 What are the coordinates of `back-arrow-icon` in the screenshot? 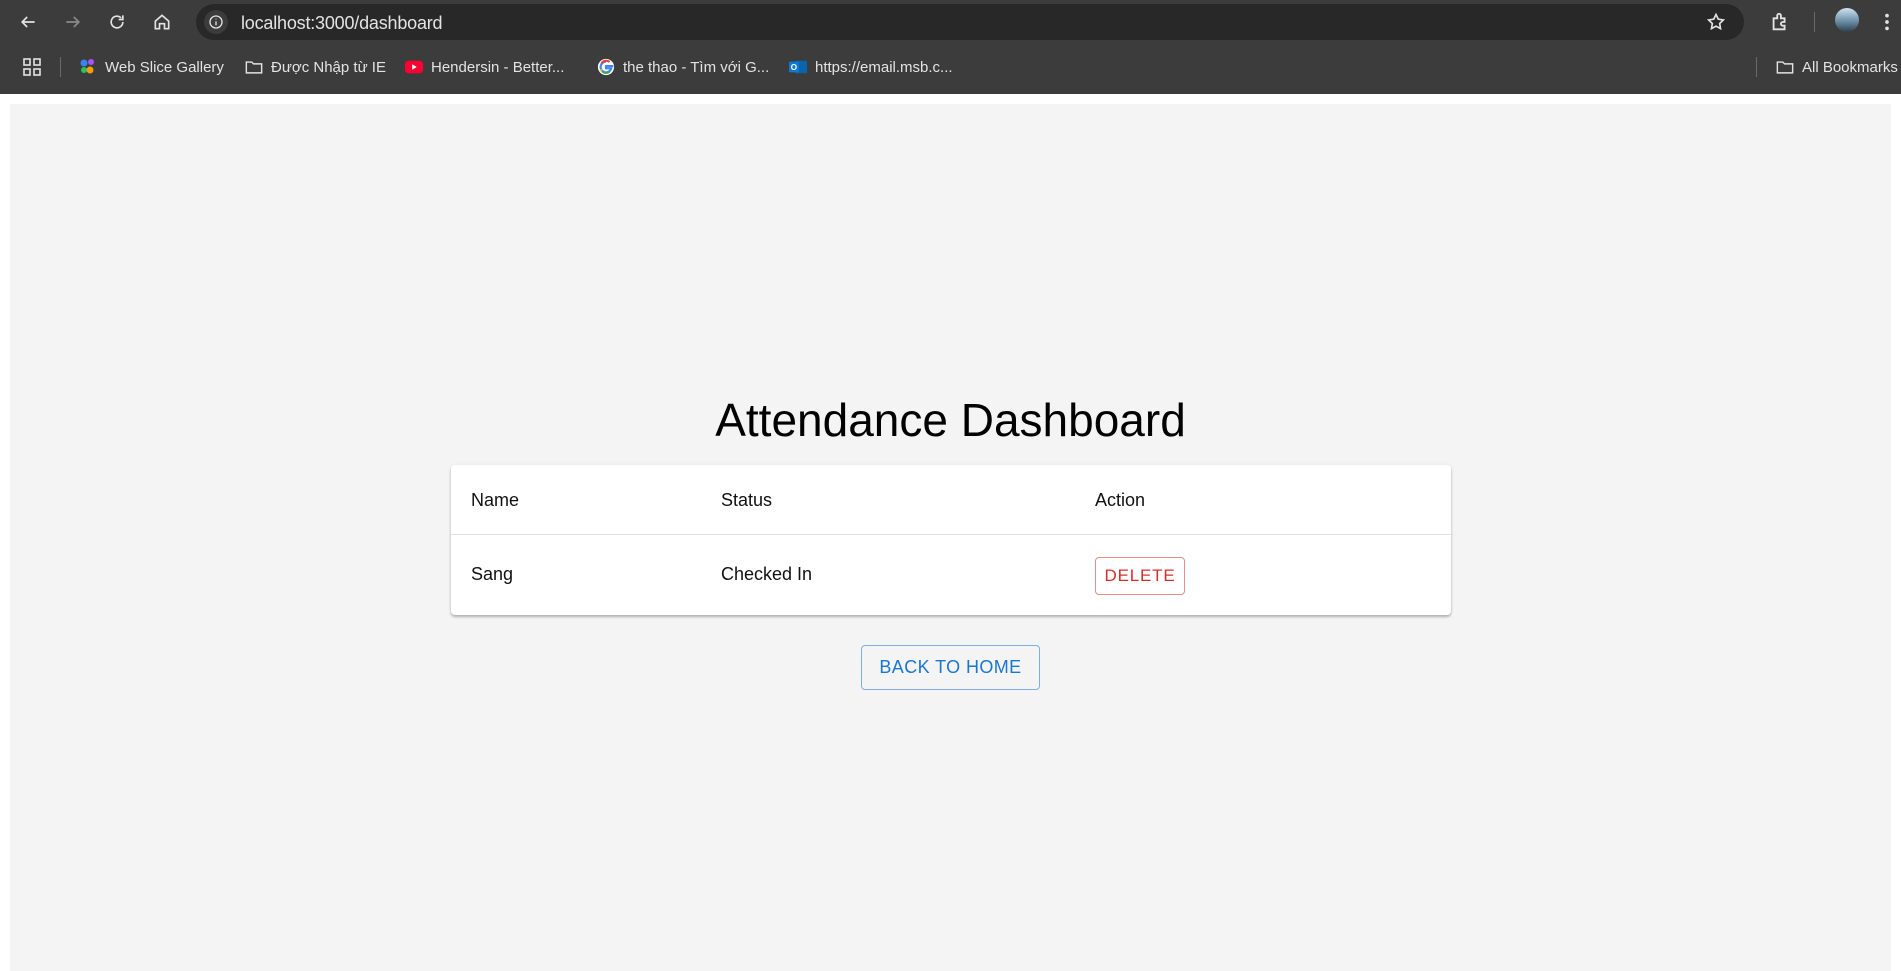 It's located at (28, 22).